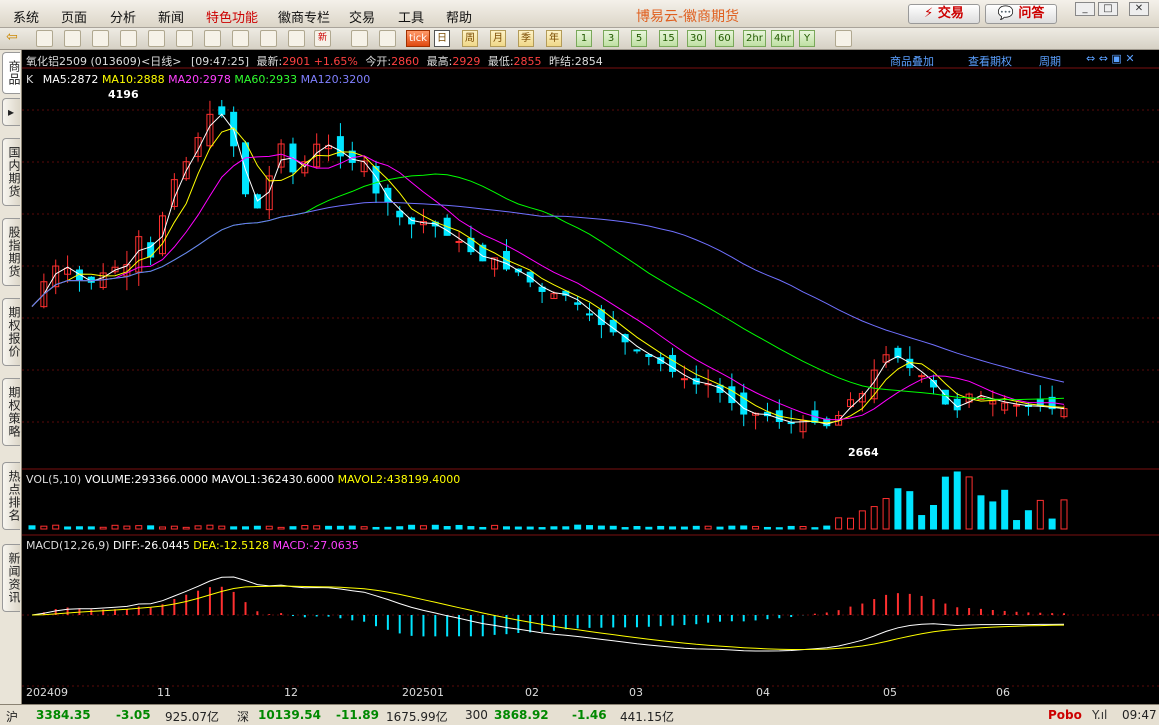 This screenshot has width=1159, height=725. Describe the element at coordinates (843, 38) in the screenshot. I see `settings-panel-icon` at that location.